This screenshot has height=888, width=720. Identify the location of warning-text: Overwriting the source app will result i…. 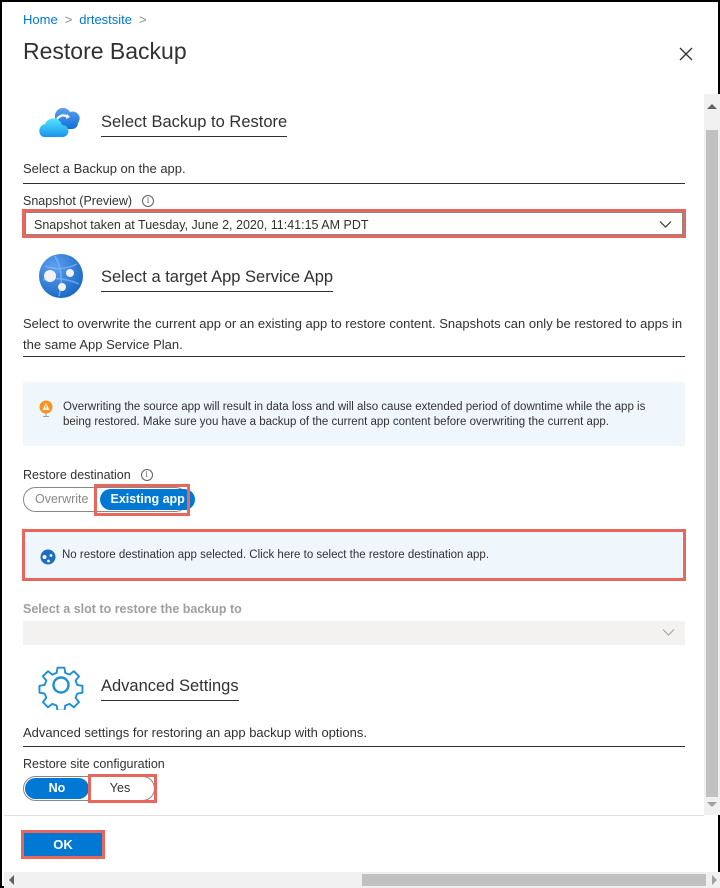
(354, 414).